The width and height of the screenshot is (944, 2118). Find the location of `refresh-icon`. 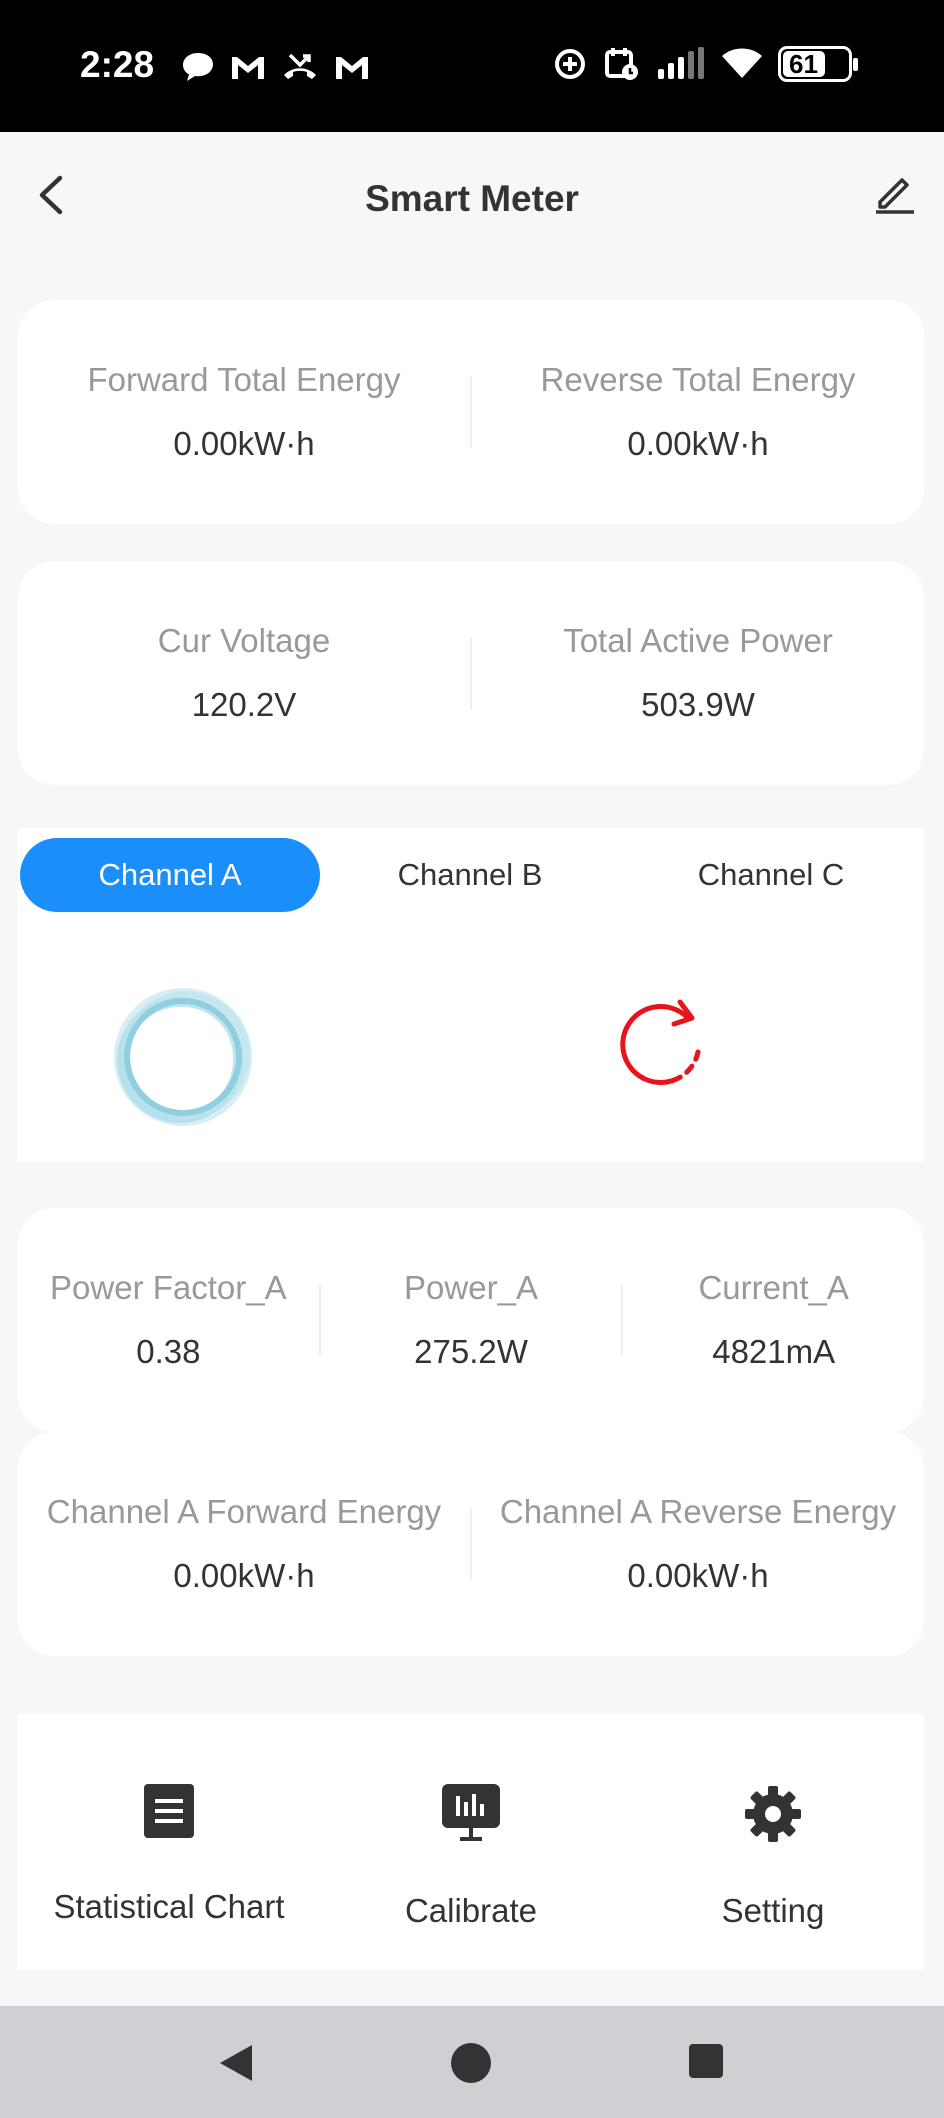

refresh-icon is located at coordinates (668, 1038).